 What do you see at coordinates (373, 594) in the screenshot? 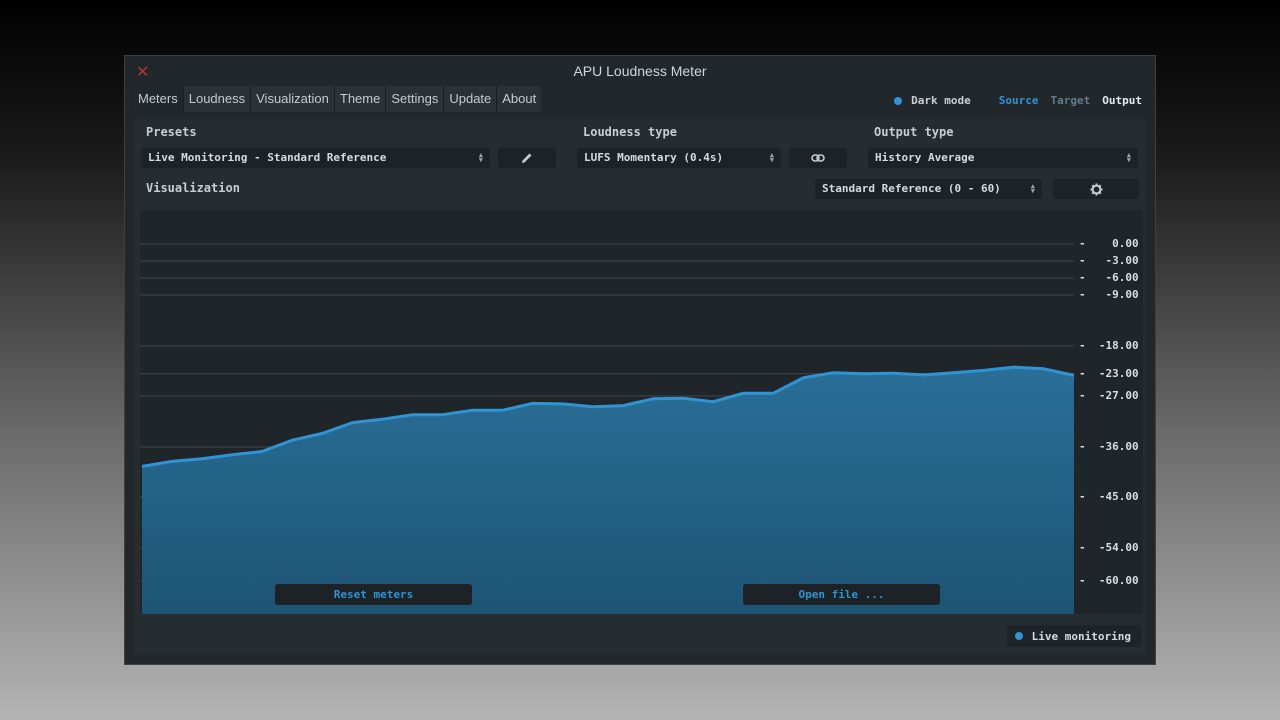
I see `reset-meters-button: Reset meters` at bounding box center [373, 594].